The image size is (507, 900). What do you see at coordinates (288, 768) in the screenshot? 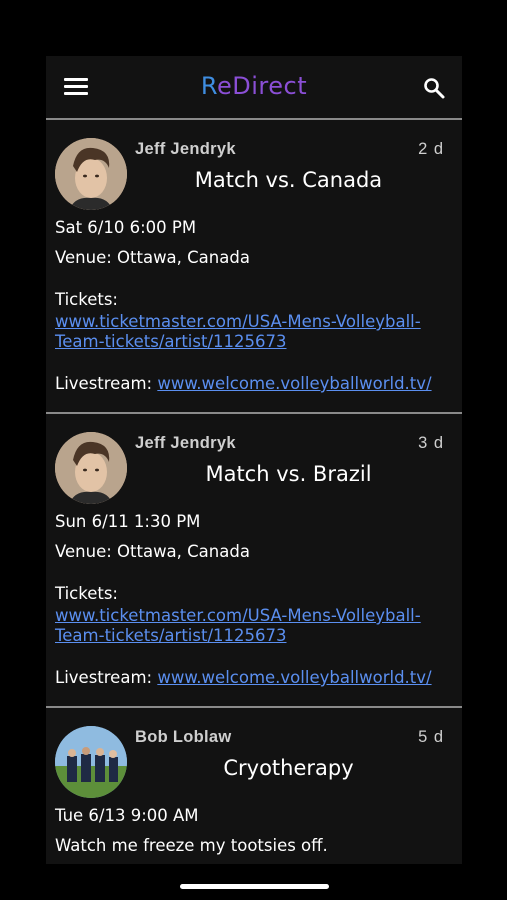
I see `post-title: Cryotherapy` at bounding box center [288, 768].